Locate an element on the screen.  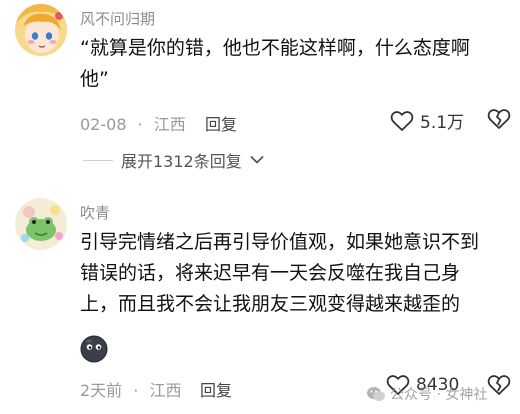
comment-text: “就算是你的错，他也不能这样啊，什么态度啊 他” is located at coordinates (275, 64).